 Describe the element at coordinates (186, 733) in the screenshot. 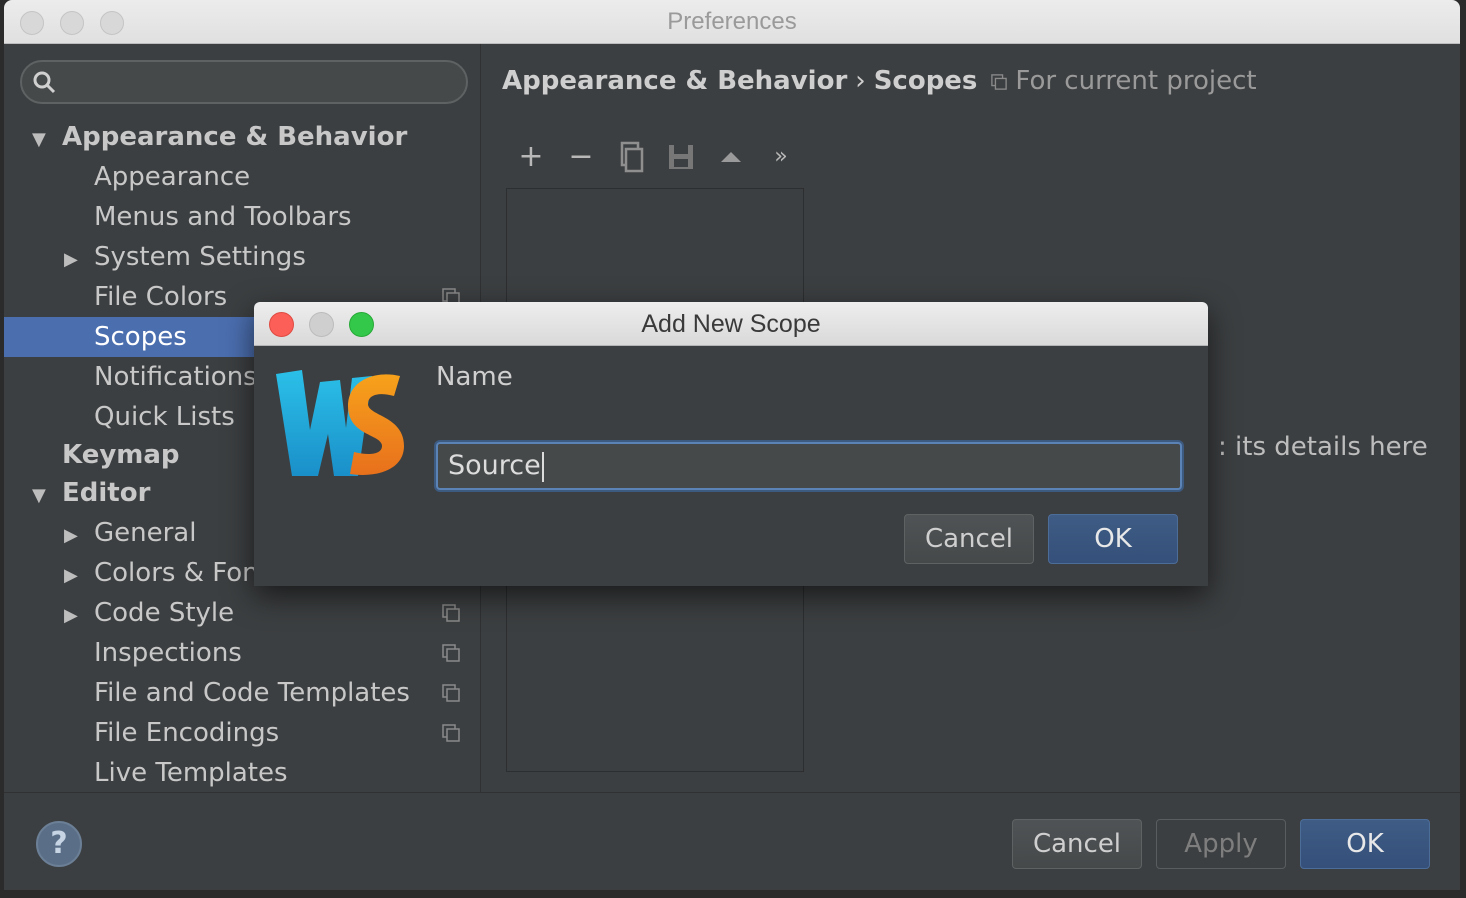

I see `tree-item-file-encodings: File Encodings` at that location.